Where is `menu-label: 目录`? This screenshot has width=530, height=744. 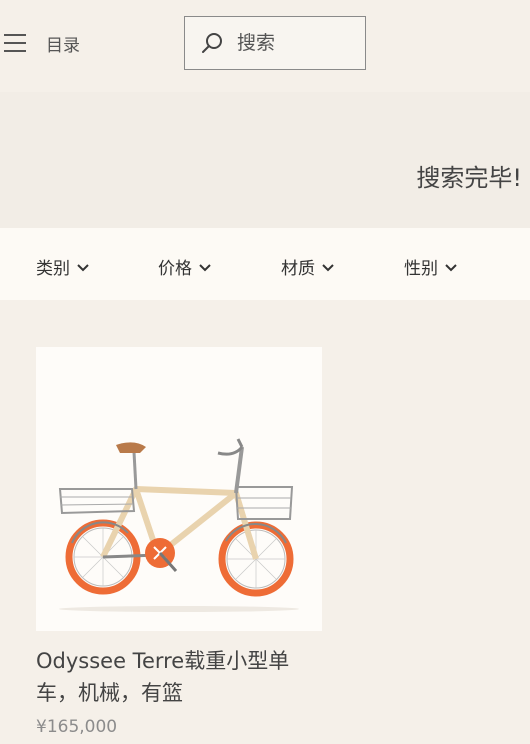 menu-label: 目录 is located at coordinates (63, 45).